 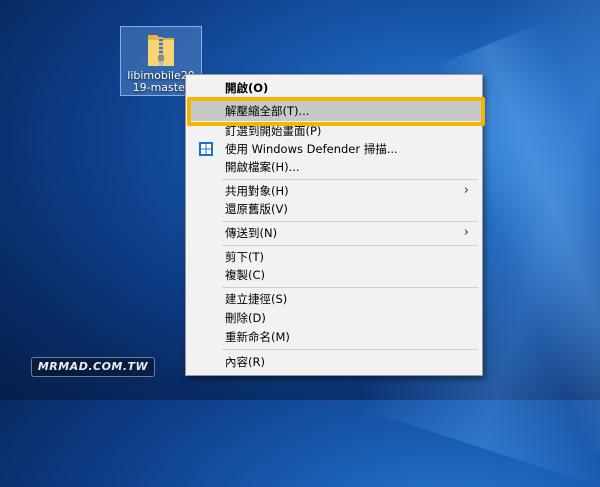 What do you see at coordinates (334, 191) in the screenshot?
I see `menu-item-share-with: 共用對象(H) ›` at bounding box center [334, 191].